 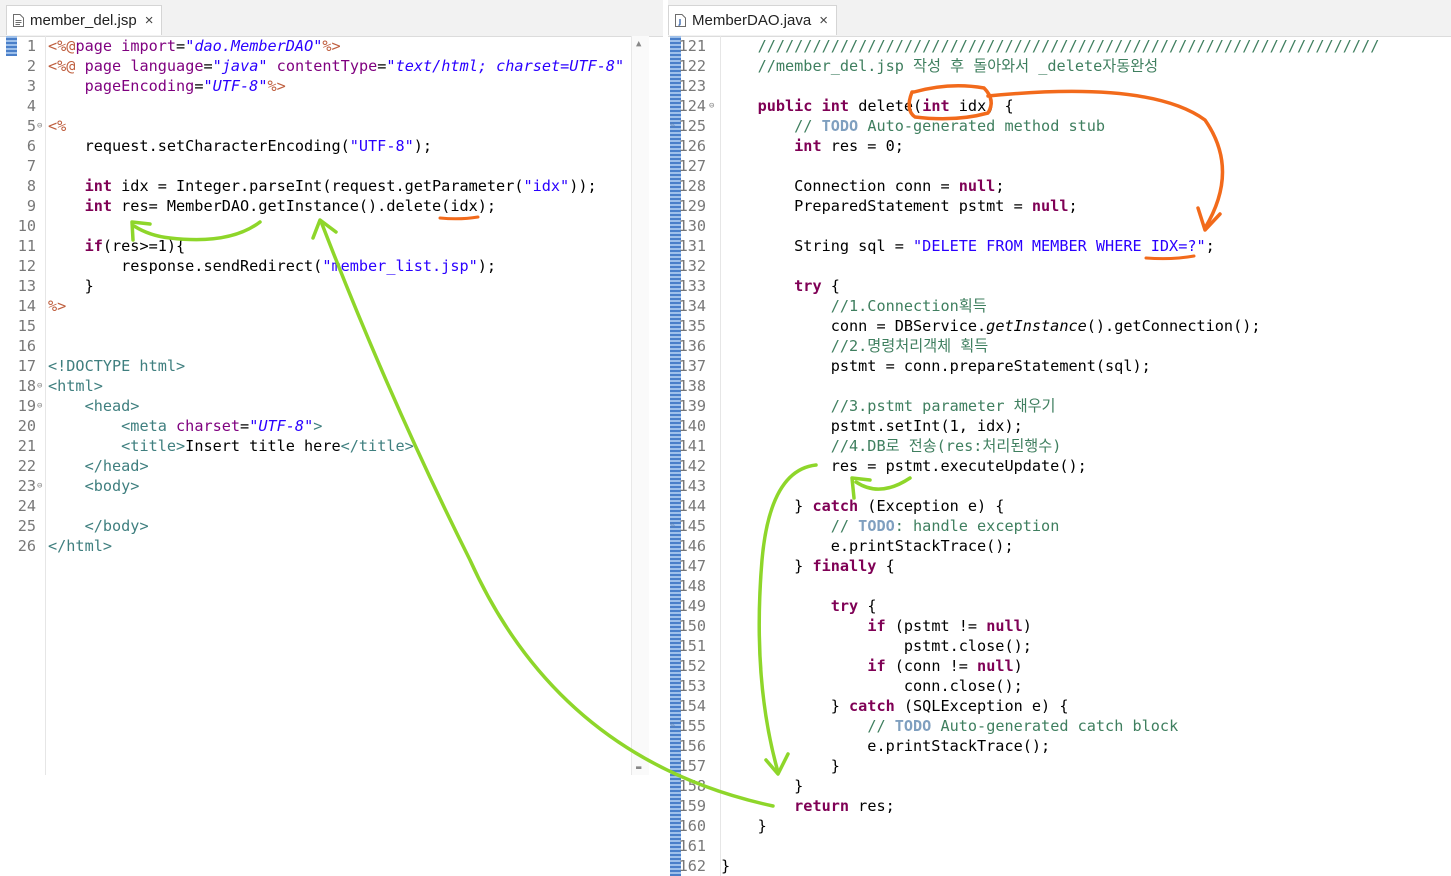 I want to click on line-number: 15, so click(x=26, y=326).